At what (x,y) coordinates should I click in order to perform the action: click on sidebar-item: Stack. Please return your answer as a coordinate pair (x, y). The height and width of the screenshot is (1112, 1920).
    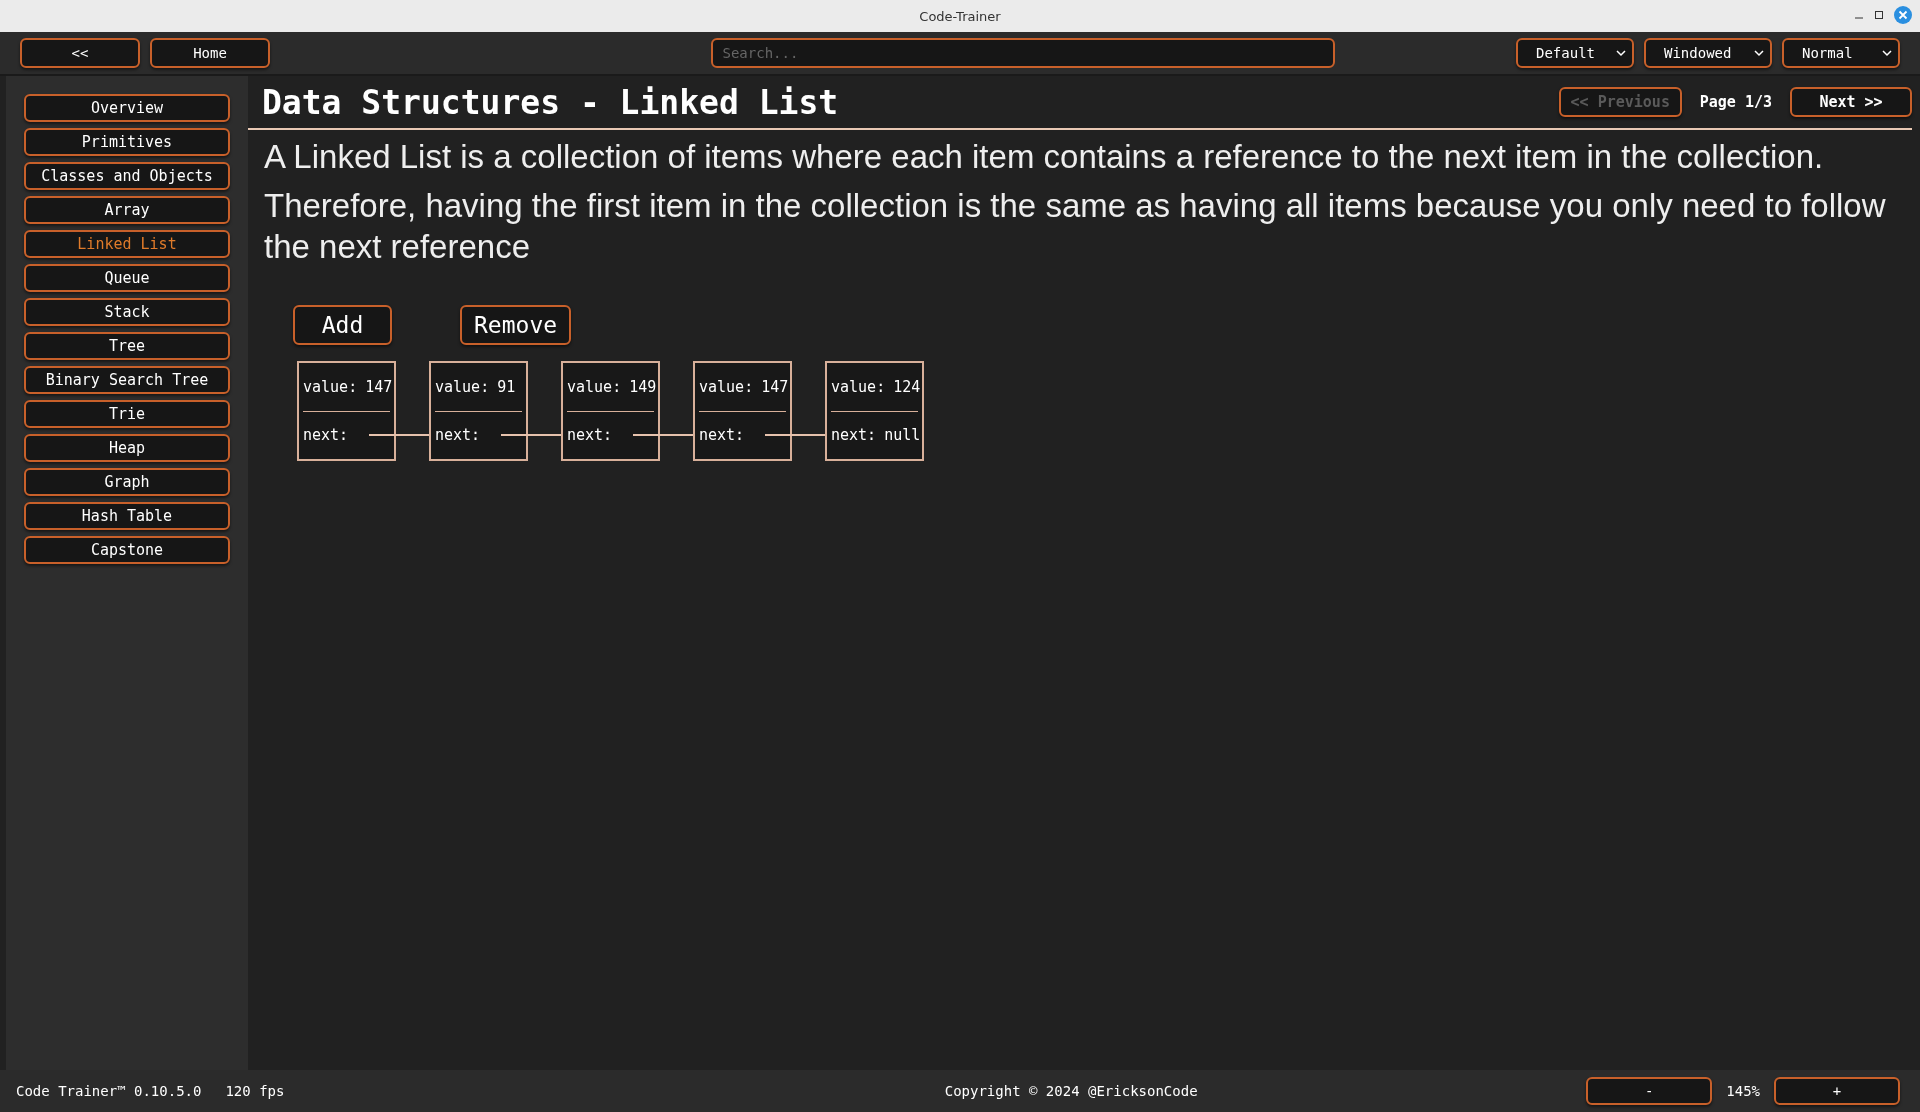
    Looking at the image, I should click on (127, 312).